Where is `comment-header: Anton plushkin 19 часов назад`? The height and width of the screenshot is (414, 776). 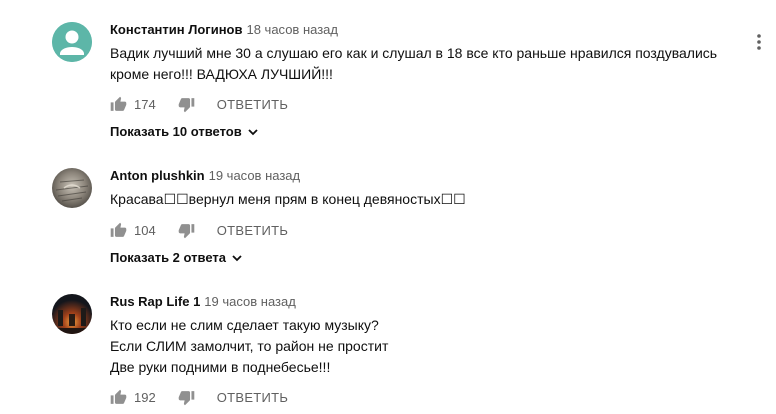
comment-header: Anton plushkin 19 часов назад is located at coordinates (435, 176).